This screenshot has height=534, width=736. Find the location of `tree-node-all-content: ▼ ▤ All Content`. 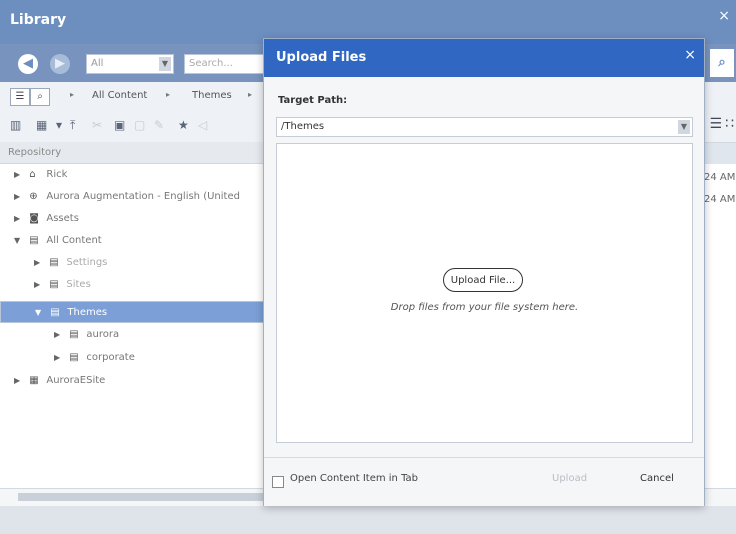

tree-node-all-content: ▼ ▤ All Content is located at coordinates (51, 241).